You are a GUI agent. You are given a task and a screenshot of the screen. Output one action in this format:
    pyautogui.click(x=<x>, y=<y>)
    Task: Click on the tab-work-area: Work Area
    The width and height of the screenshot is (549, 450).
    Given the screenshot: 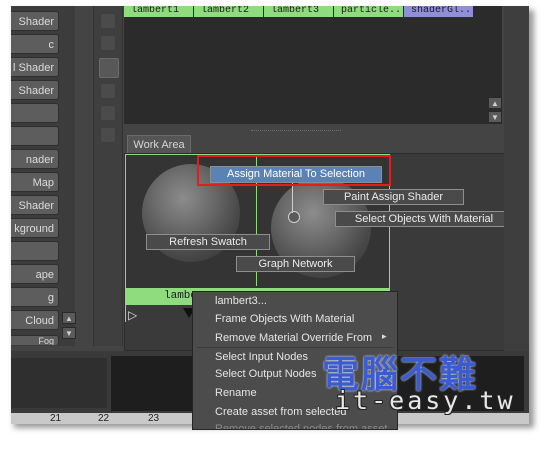 What is the action you would take?
    pyautogui.click(x=159, y=144)
    